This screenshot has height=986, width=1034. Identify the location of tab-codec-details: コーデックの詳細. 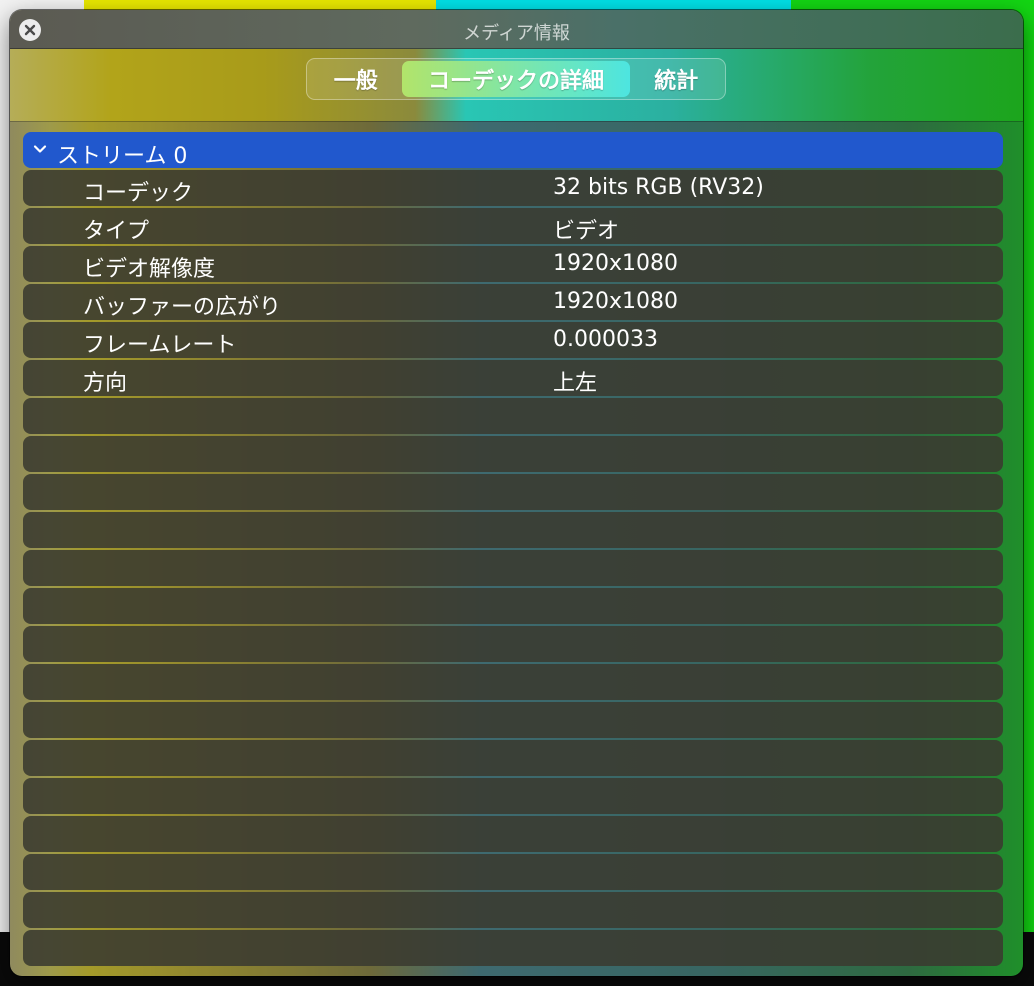
(516, 79).